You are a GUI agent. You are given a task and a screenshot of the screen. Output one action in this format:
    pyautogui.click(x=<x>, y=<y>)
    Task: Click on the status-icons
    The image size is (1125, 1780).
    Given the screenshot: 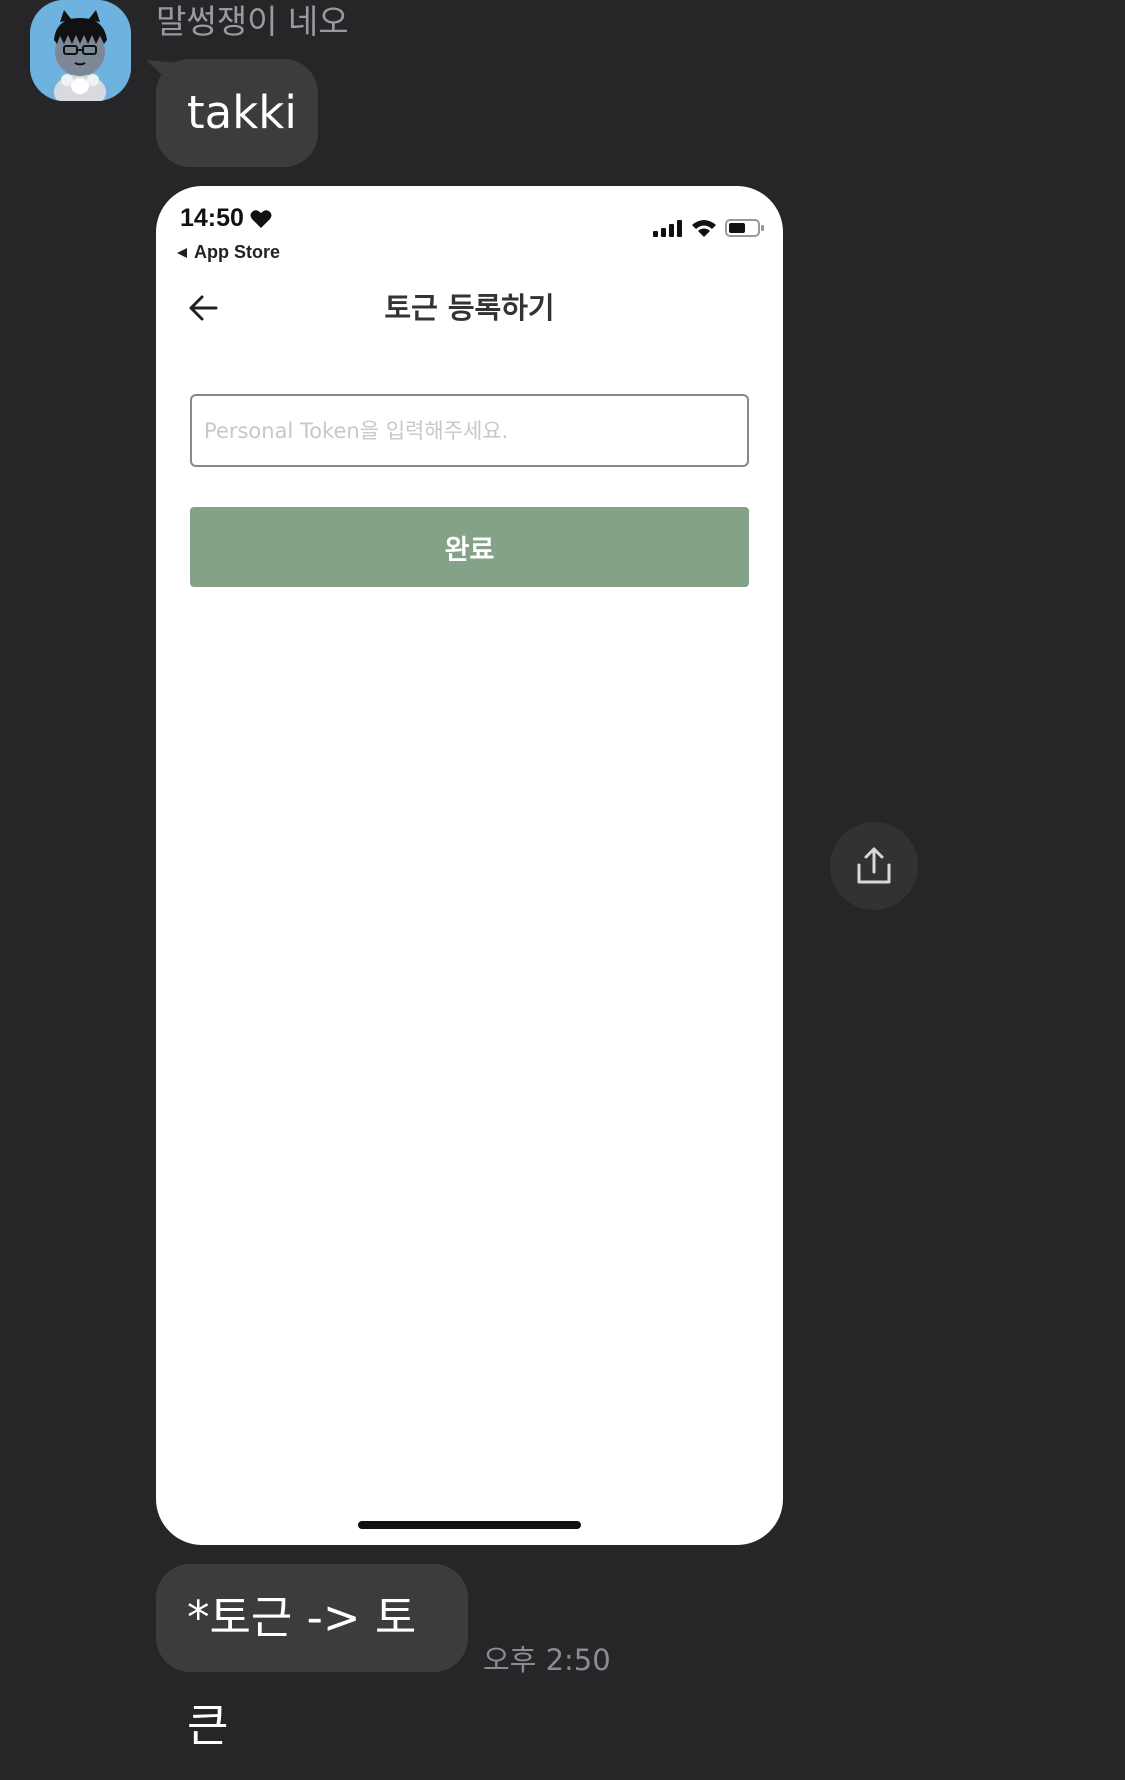 What is the action you would take?
    pyautogui.click(x=709, y=228)
    